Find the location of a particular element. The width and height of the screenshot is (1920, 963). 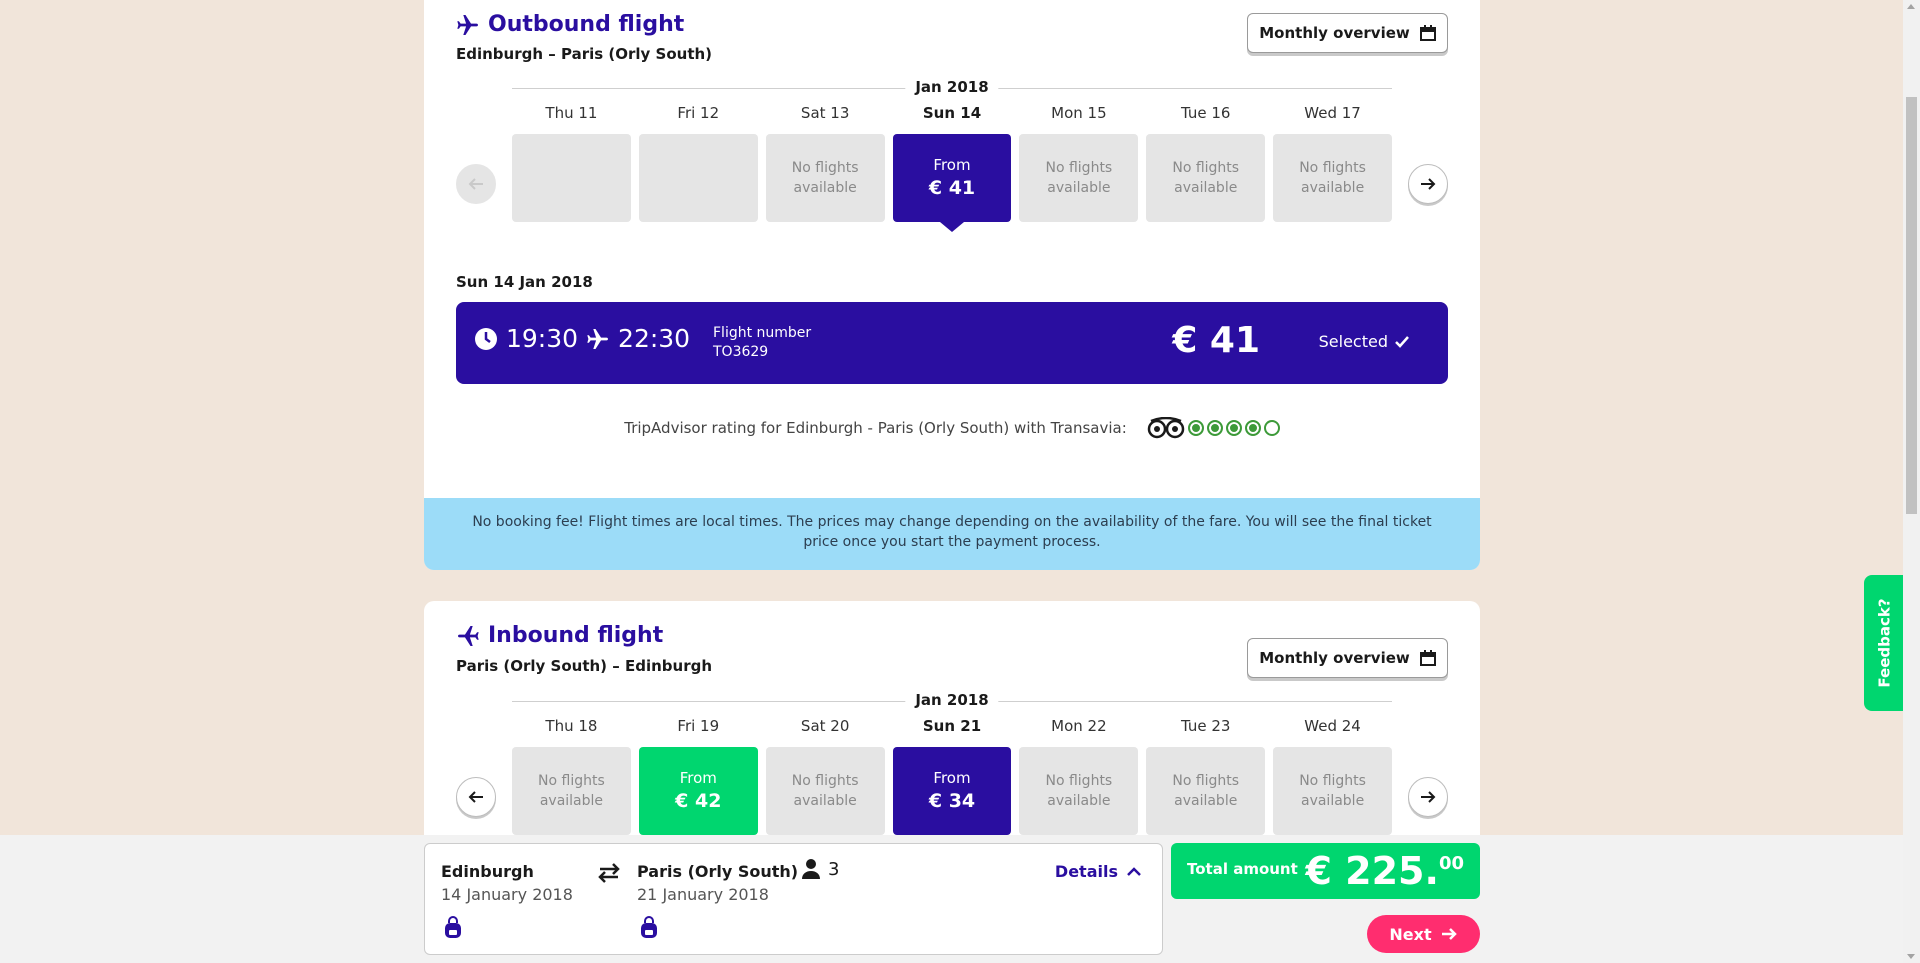

outbound-title-text: Outbound flight is located at coordinates (586, 24).